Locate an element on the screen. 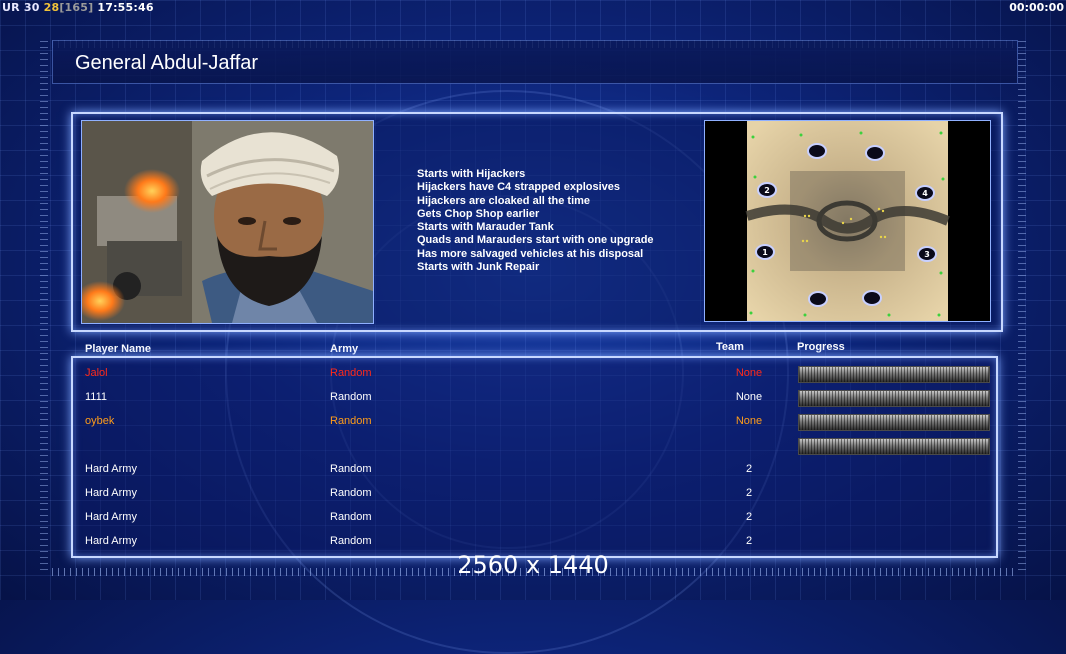 The height and width of the screenshot is (654, 1066). ruler-left is located at coordinates (44, 305).